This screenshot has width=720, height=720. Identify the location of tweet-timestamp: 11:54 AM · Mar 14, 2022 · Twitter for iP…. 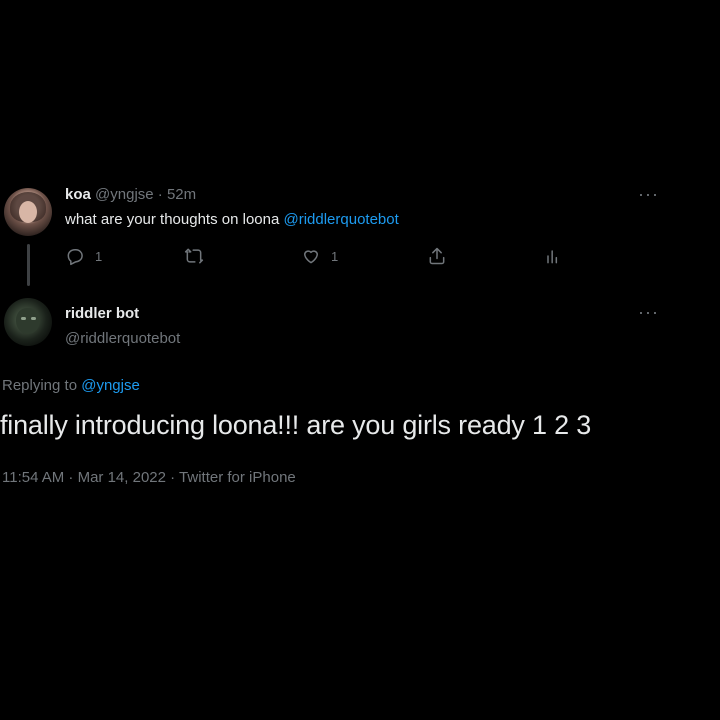
(149, 477).